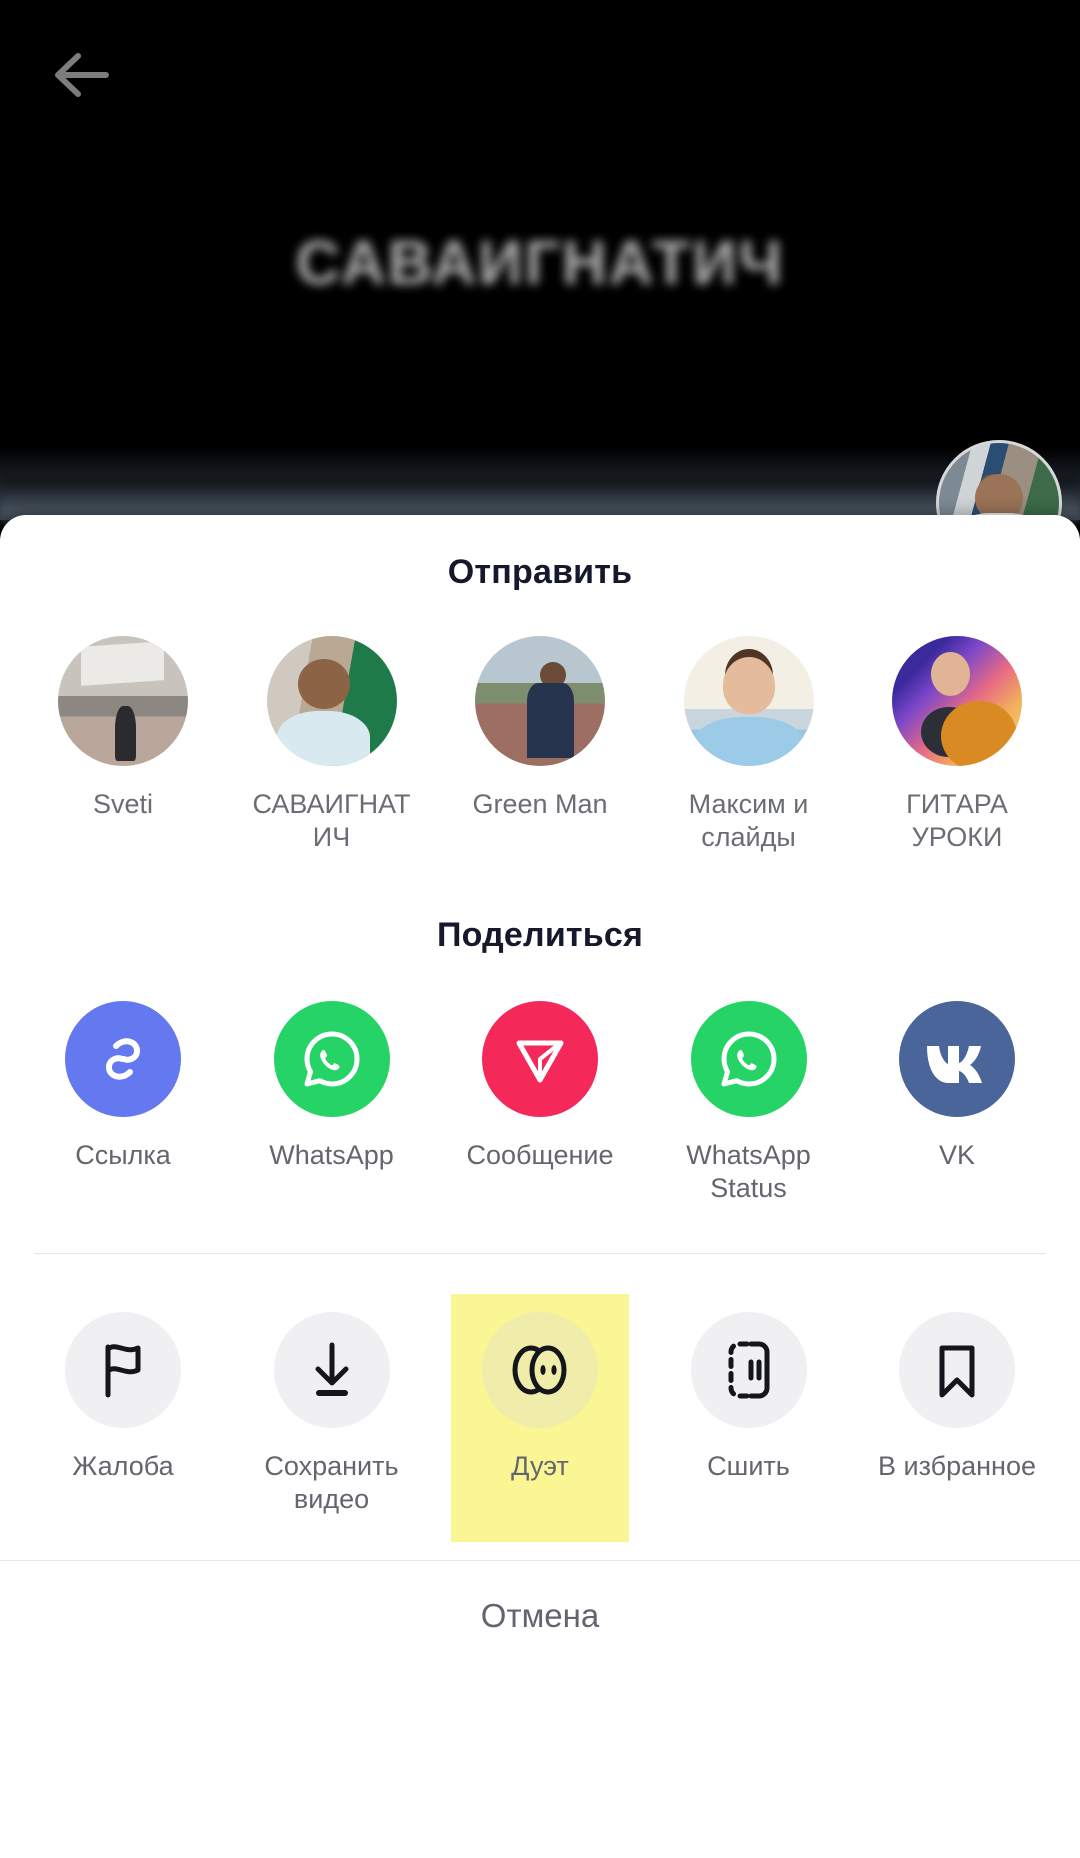  Describe the element at coordinates (540, 1370) in the screenshot. I see `duet-icon` at that location.